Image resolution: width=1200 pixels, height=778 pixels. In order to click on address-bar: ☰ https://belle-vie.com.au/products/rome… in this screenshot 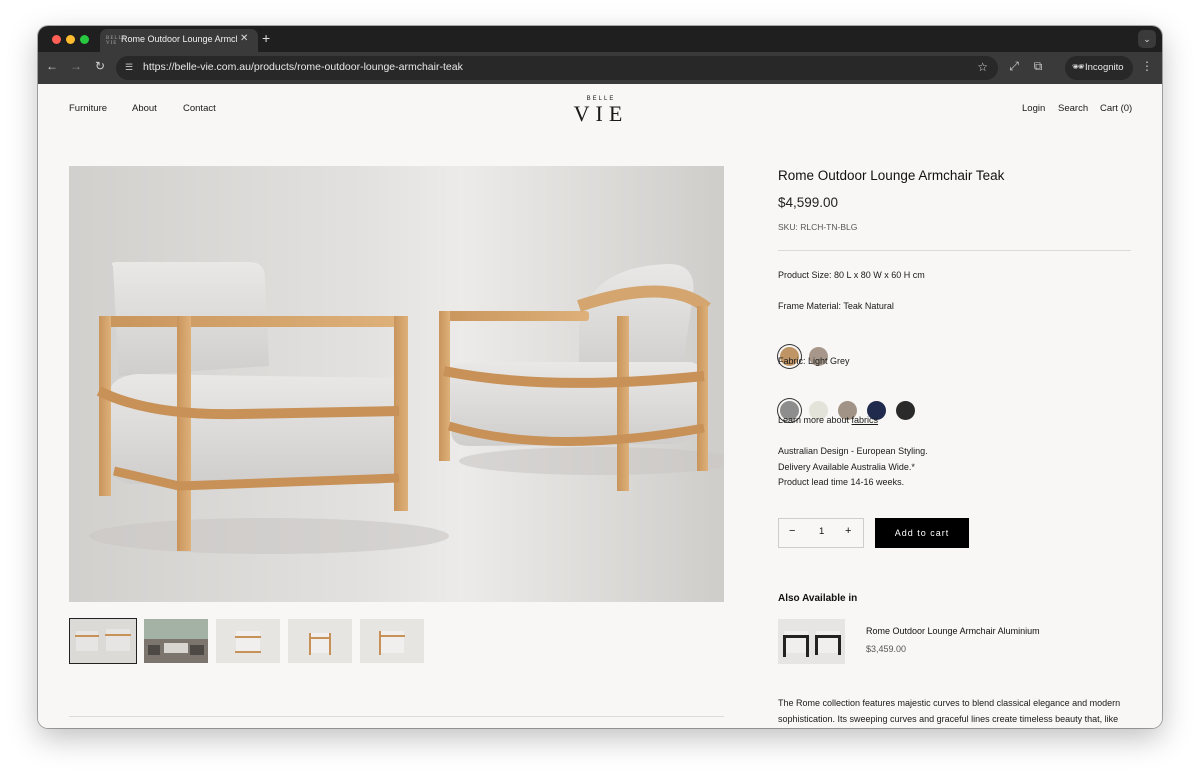, I will do `click(557, 68)`.